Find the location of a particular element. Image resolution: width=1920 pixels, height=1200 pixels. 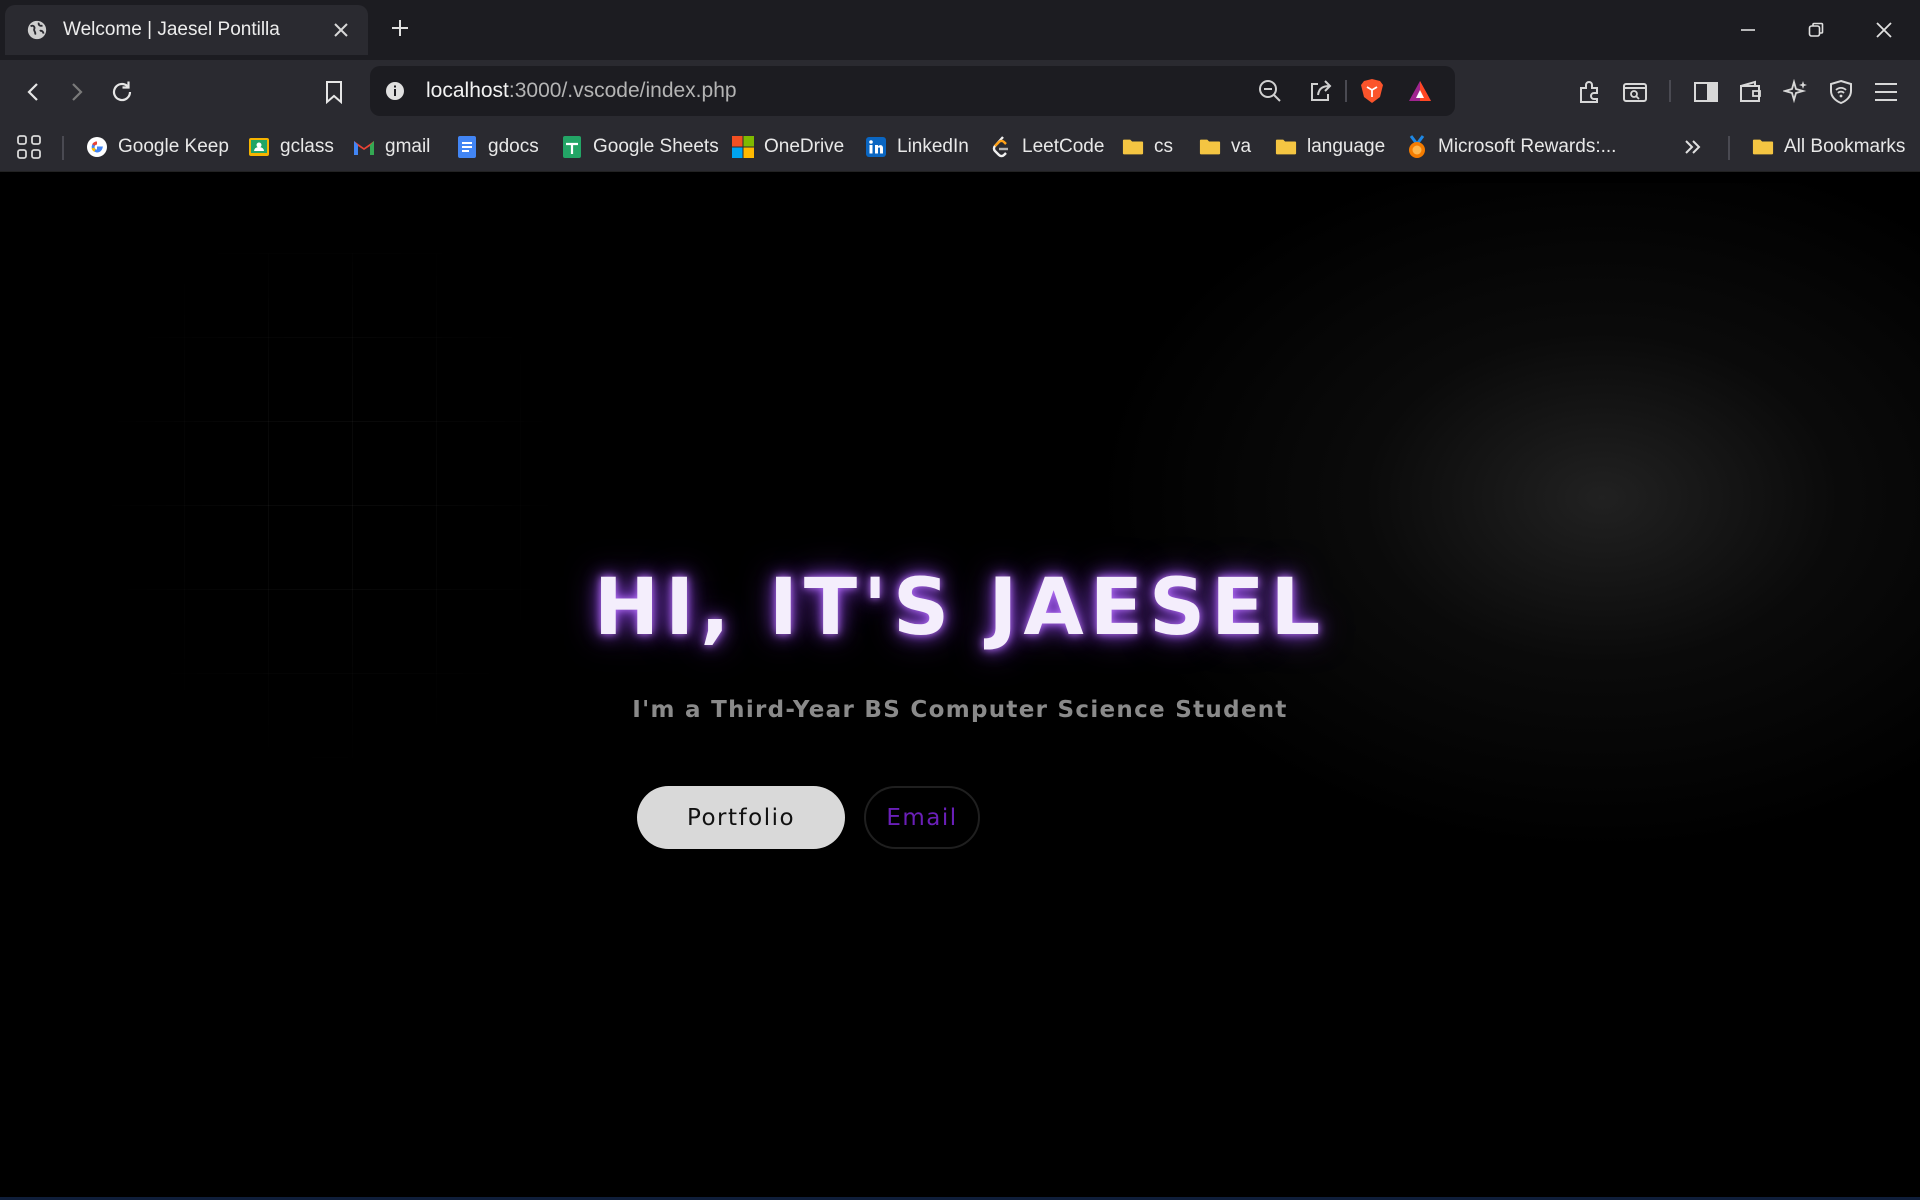

bookmark-icon is located at coordinates (334, 92).